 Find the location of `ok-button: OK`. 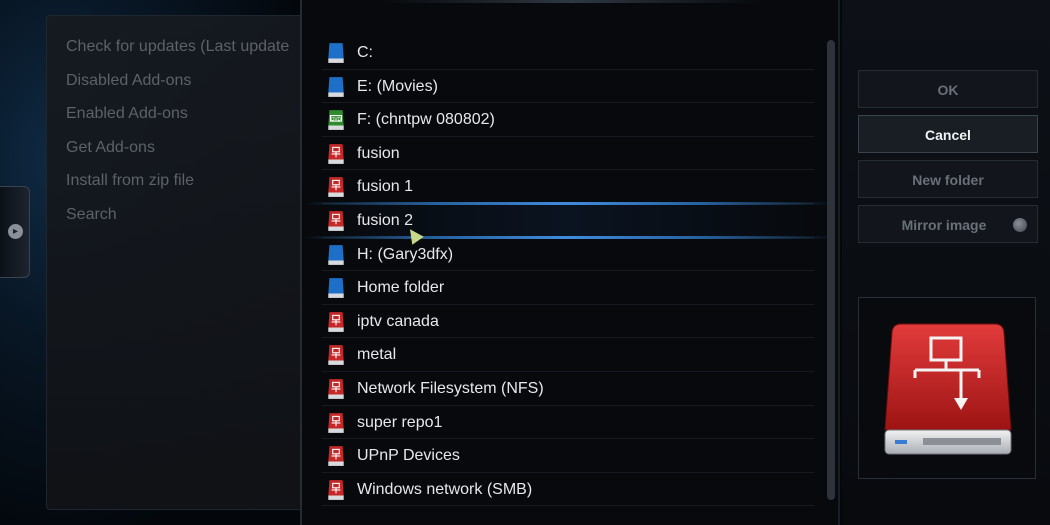

ok-button: OK is located at coordinates (948, 89).